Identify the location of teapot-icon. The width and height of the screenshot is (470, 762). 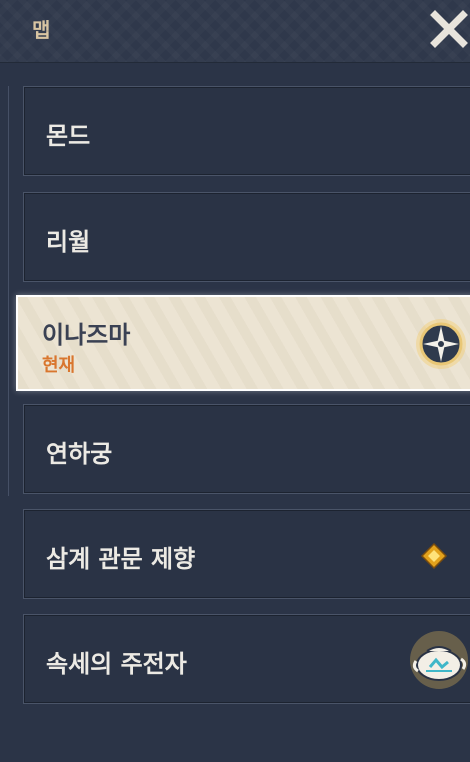
(439, 660).